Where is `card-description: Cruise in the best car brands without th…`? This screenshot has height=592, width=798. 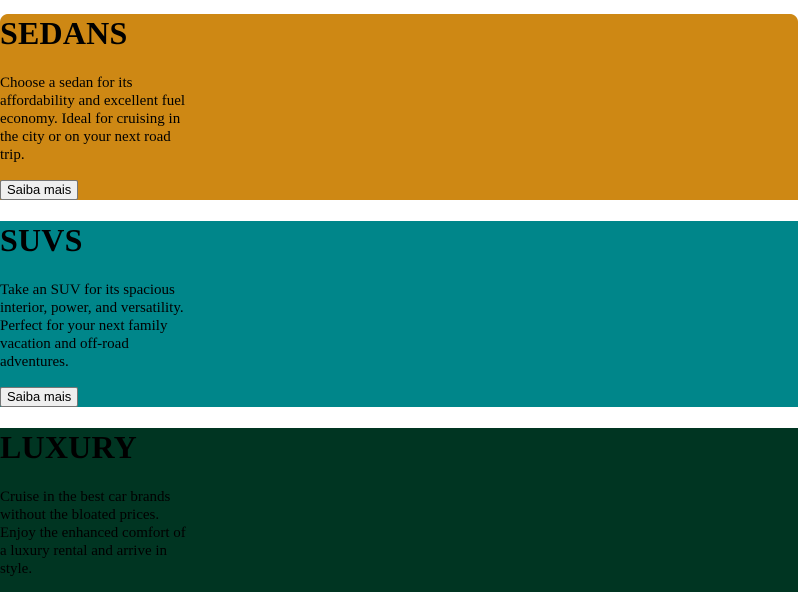
card-description: Cruise in the best car brands without th… is located at coordinates (93, 533).